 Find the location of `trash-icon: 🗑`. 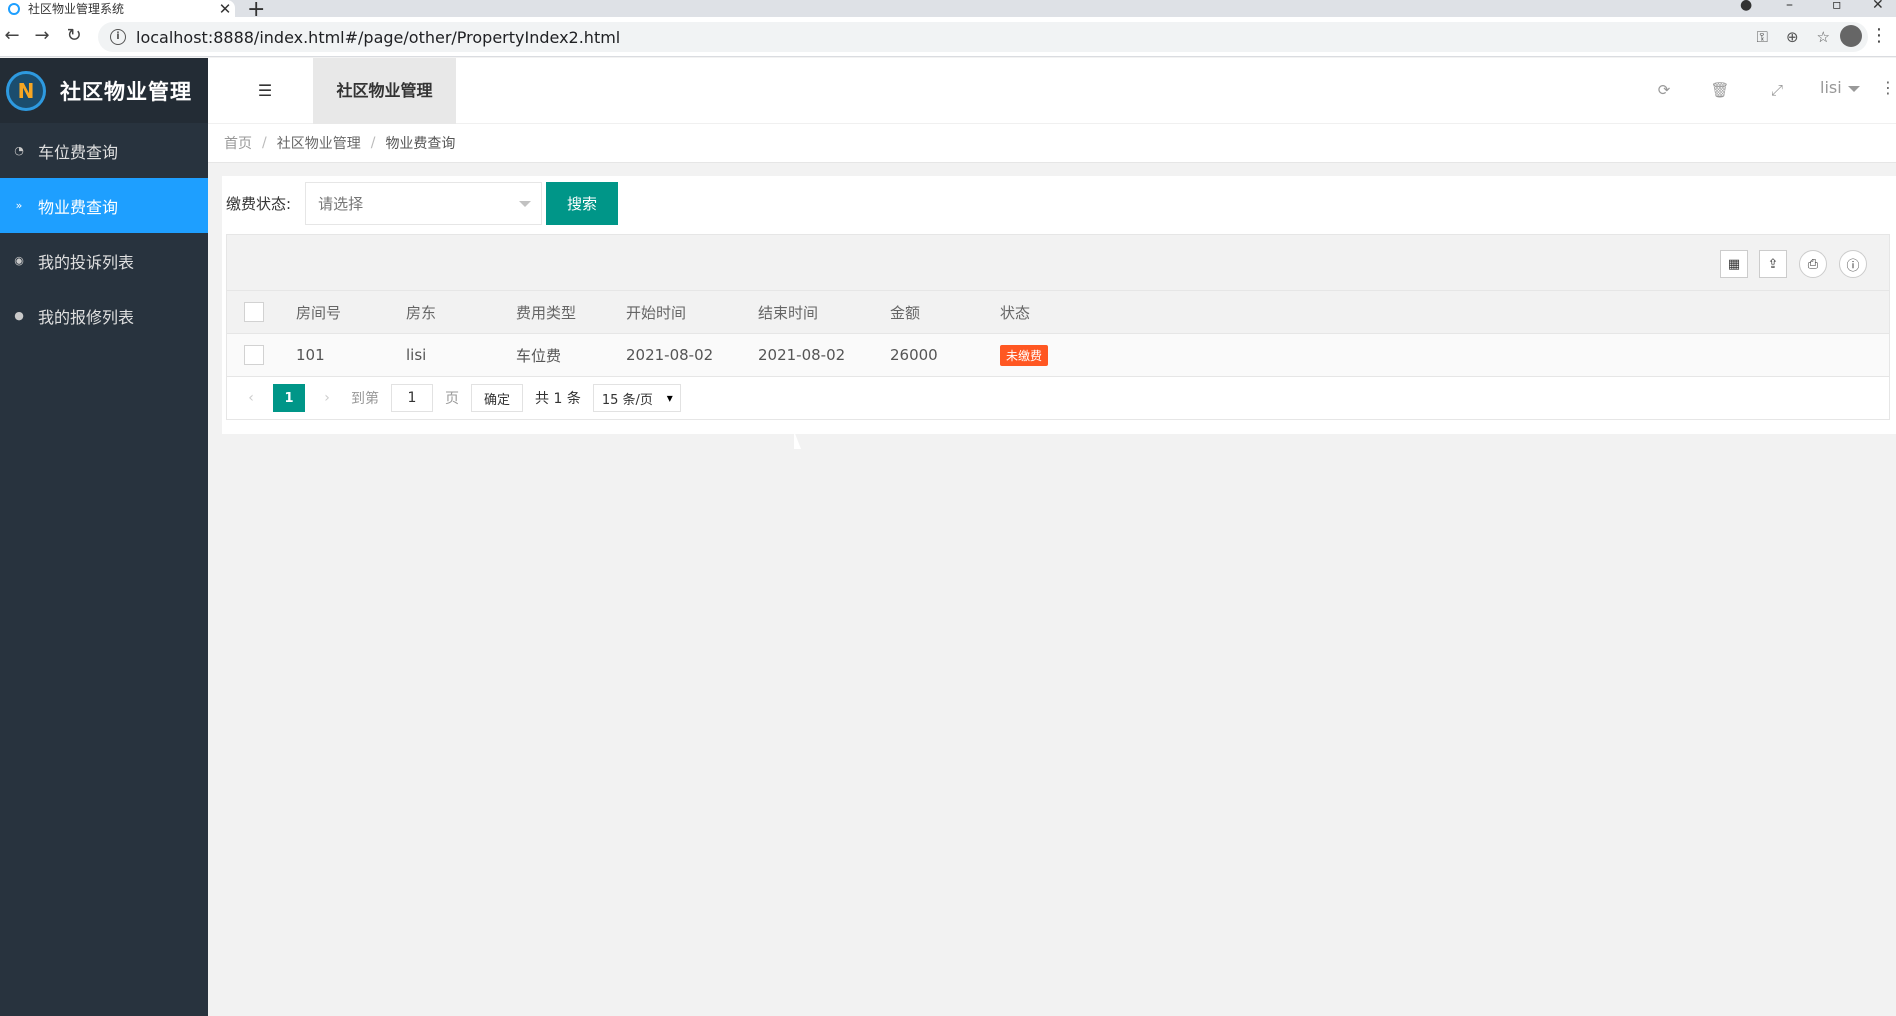

trash-icon: 🗑 is located at coordinates (1720, 90).